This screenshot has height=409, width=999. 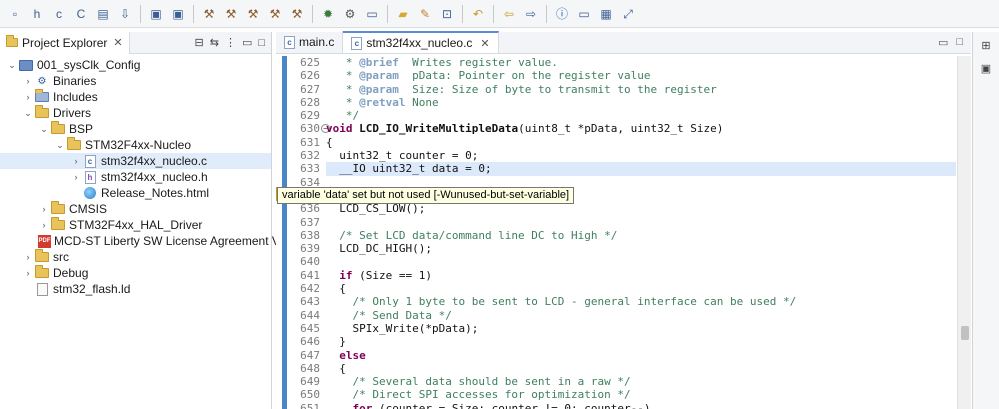 I want to click on tree-item: ⌄ BSP, so click(x=135, y=129).